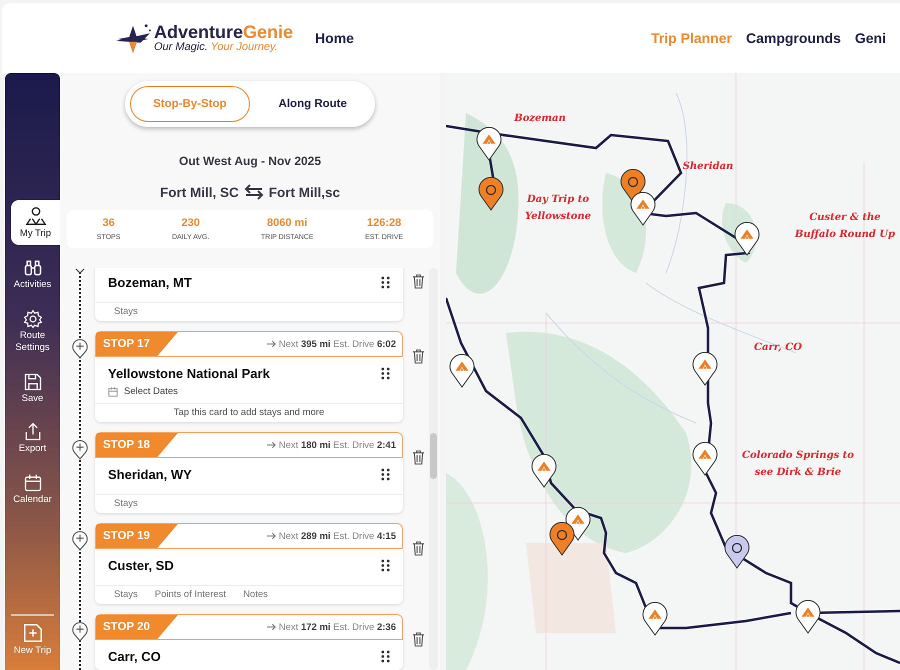 Image resolution: width=900 pixels, height=670 pixels. Describe the element at coordinates (133, 38) in the screenshot. I see `genie-logo-icon` at that location.